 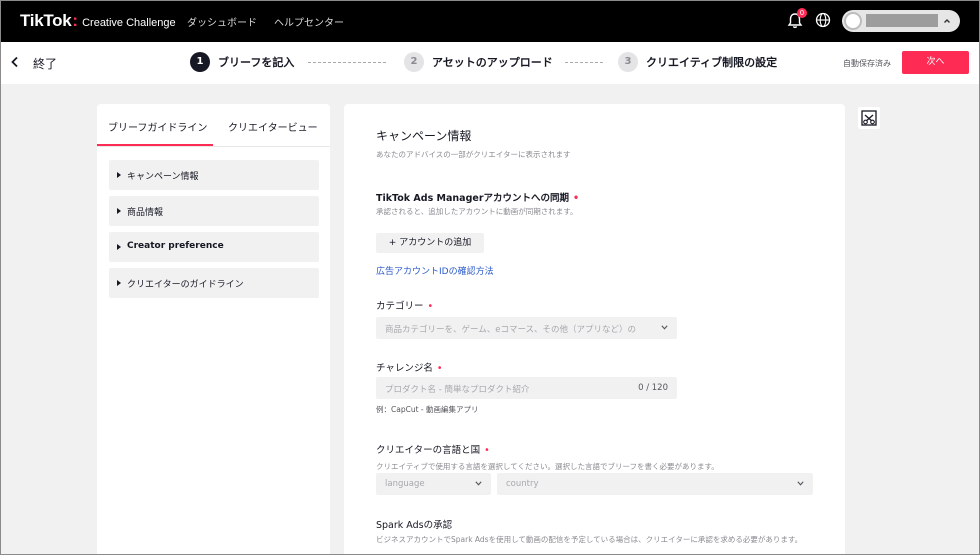 I want to click on guide-item-creator-guidelines: クリエイターのガイドライン, so click(x=214, y=283).